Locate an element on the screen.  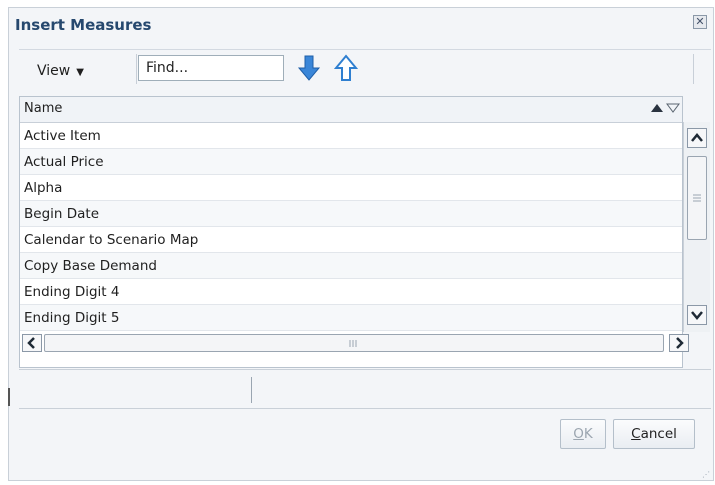
view-menu-label: View is located at coordinates (54, 71).